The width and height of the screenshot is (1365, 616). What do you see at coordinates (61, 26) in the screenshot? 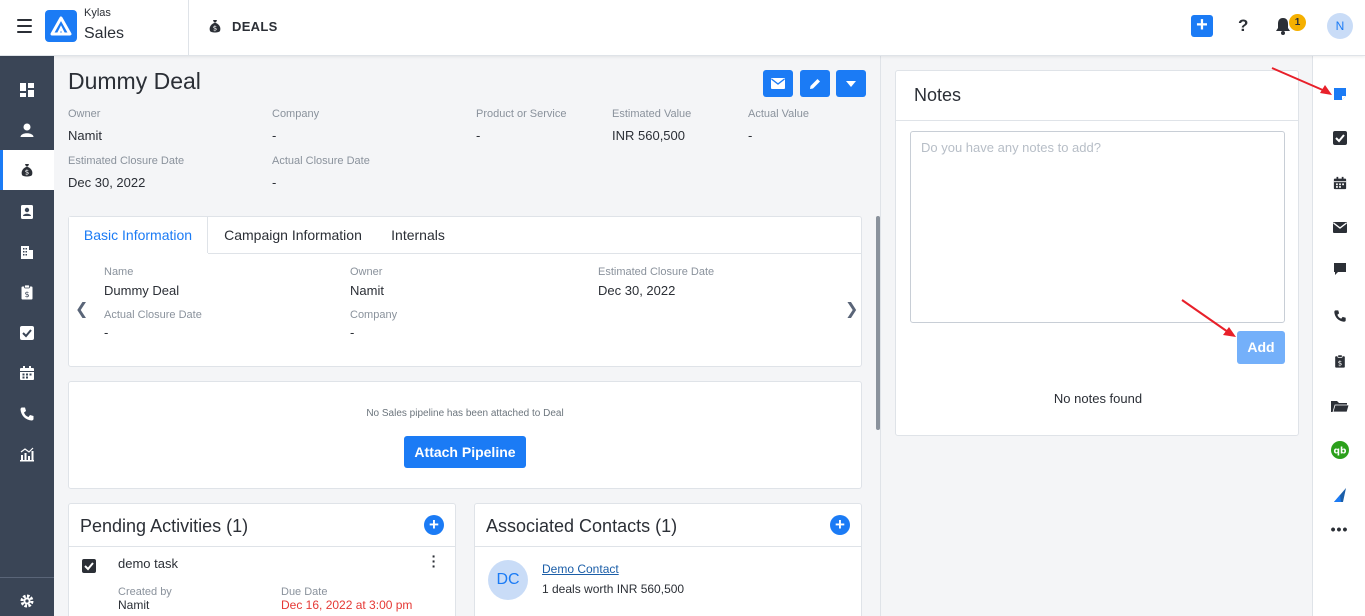
I see `kylas-logo-icon` at bounding box center [61, 26].